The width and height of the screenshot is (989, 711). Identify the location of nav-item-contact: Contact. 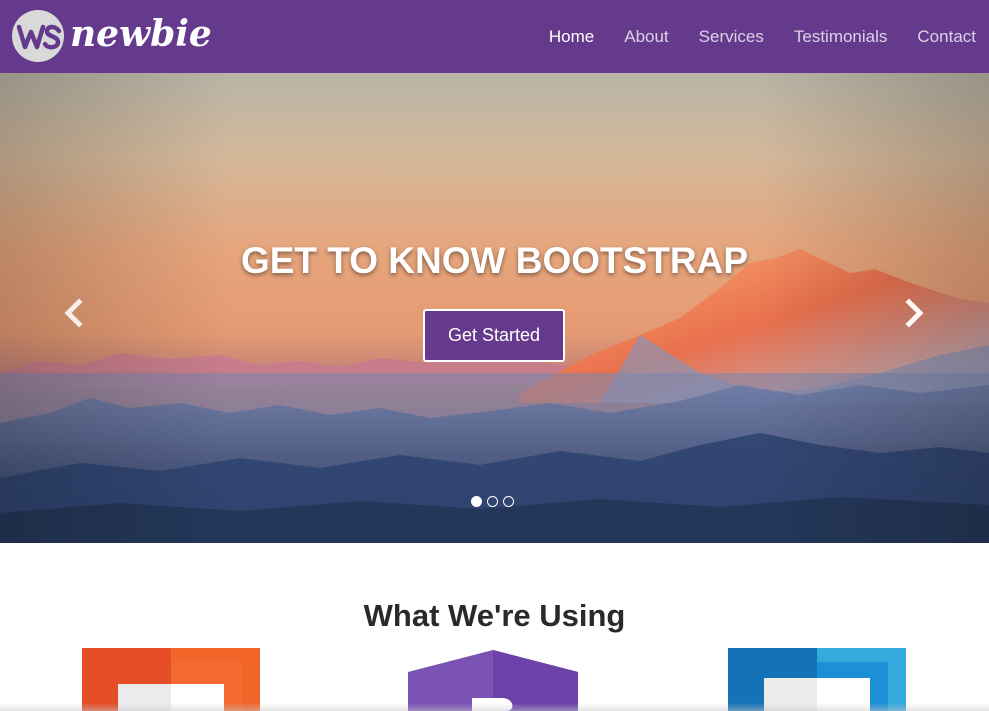
(946, 37).